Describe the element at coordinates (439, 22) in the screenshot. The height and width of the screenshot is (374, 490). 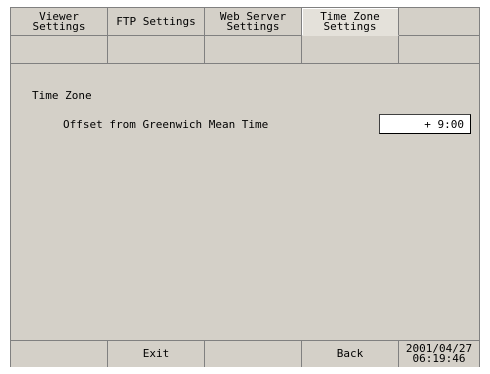
I see `tab-empty` at that location.